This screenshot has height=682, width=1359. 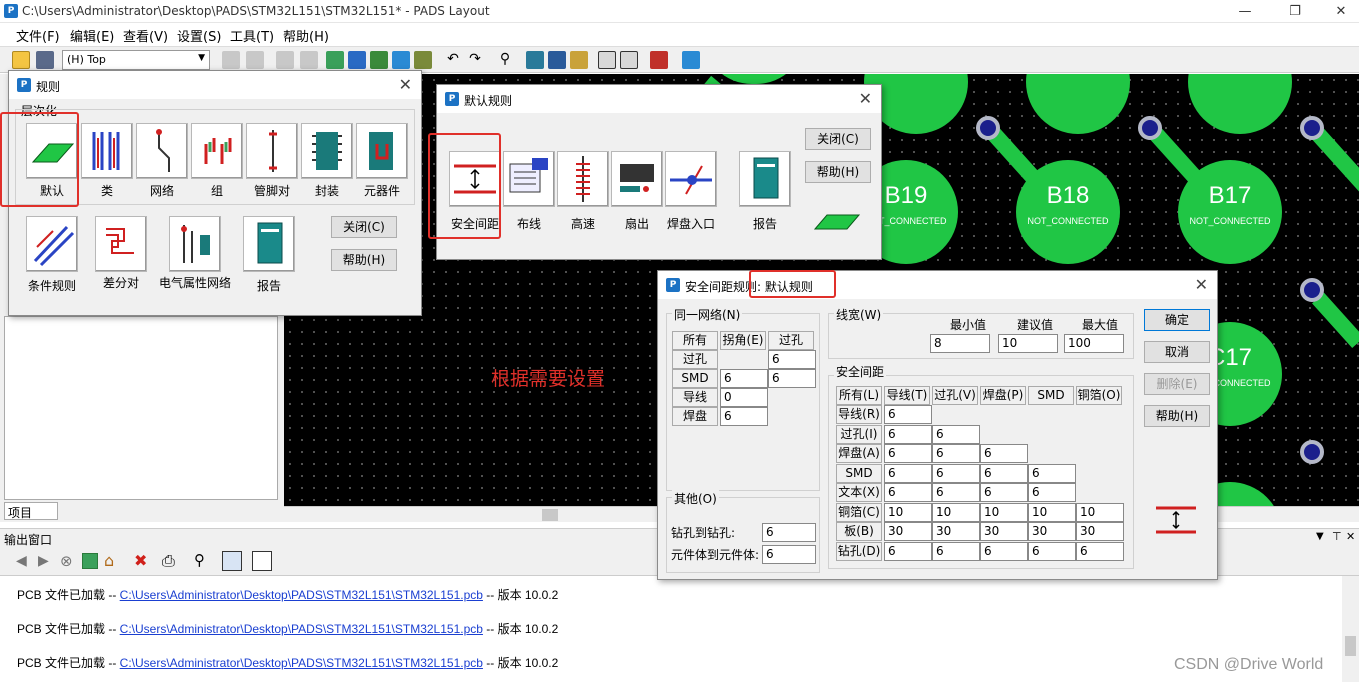 What do you see at coordinates (168, 561) in the screenshot?
I see `print-icon: ⎙` at bounding box center [168, 561].